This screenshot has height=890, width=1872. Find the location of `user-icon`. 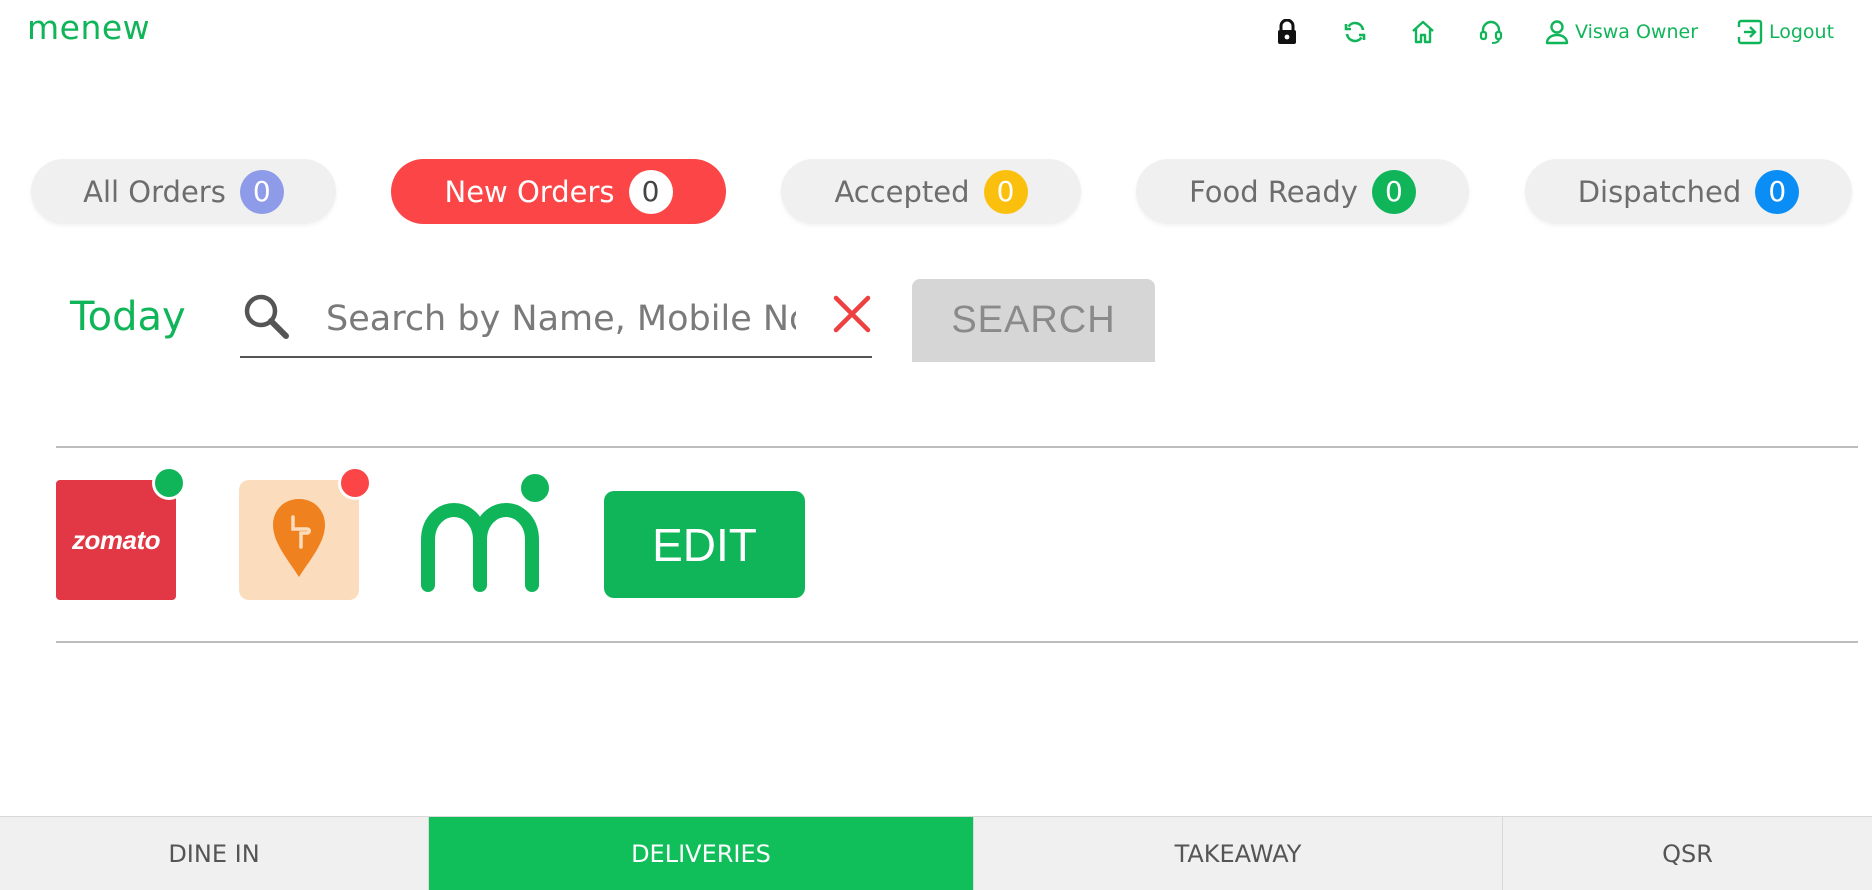

user-icon is located at coordinates (1557, 32).